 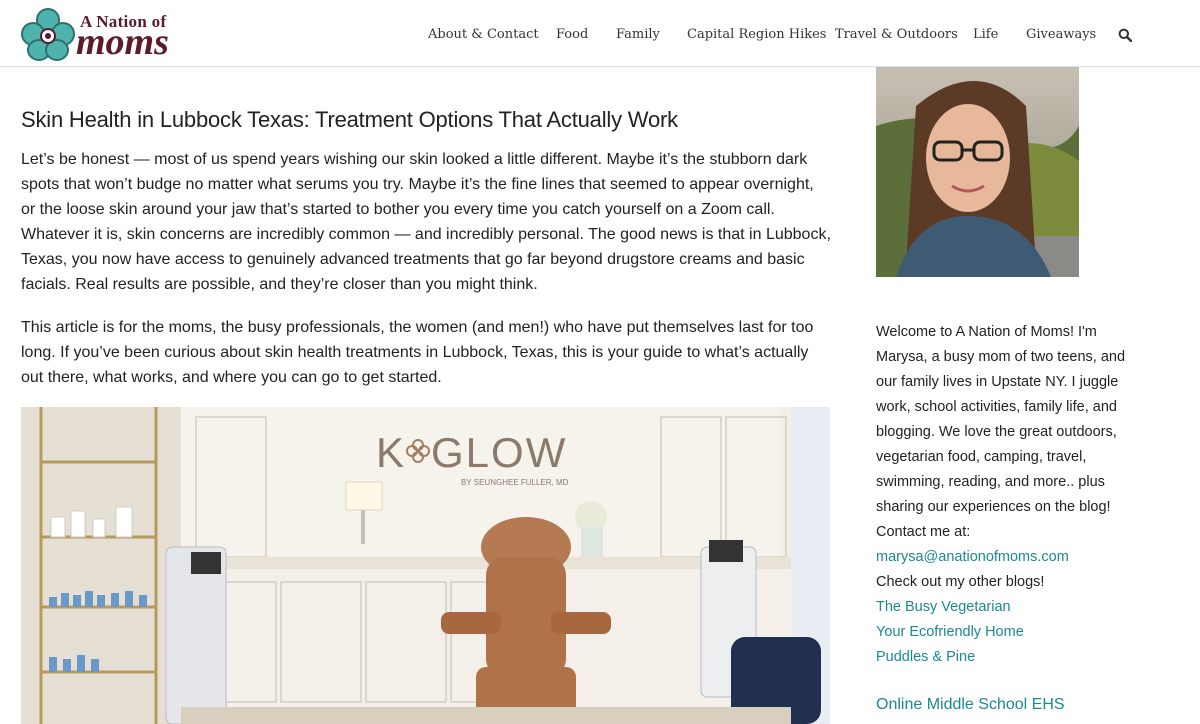 What do you see at coordinates (970, 705) in the screenshot?
I see `sidebar-heading-online-middle-school: Online Middle School EHS` at bounding box center [970, 705].